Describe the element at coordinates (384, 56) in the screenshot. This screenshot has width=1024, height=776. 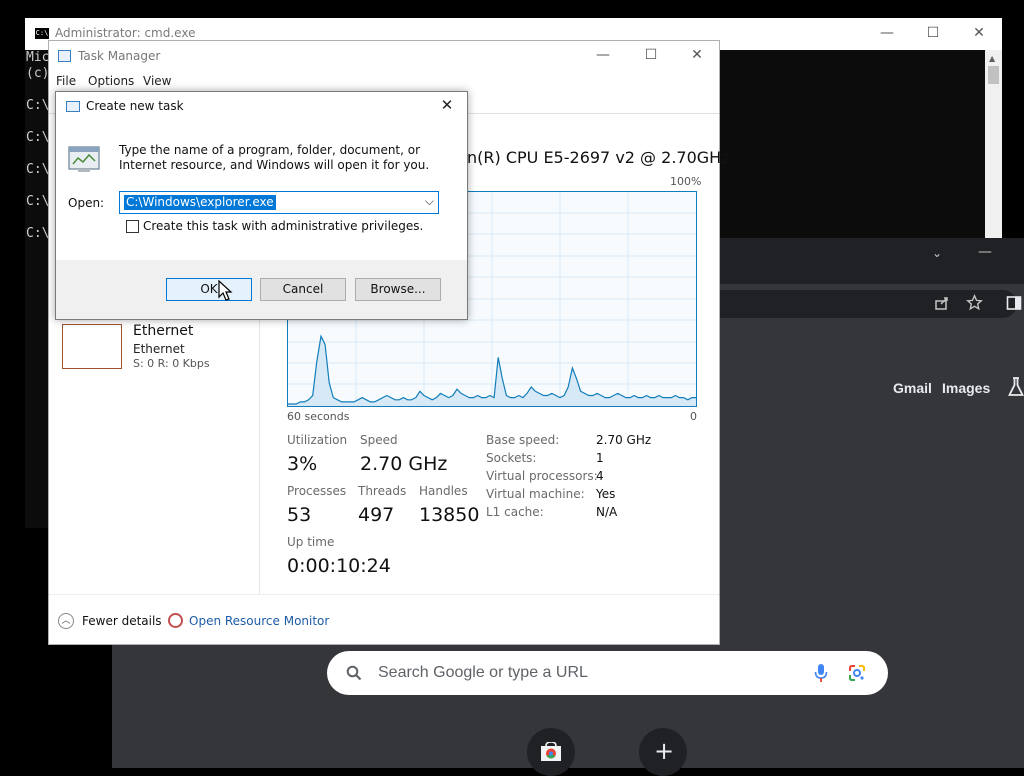
I see `tm-titlebar: Task Manager — ☐ ✕` at that location.